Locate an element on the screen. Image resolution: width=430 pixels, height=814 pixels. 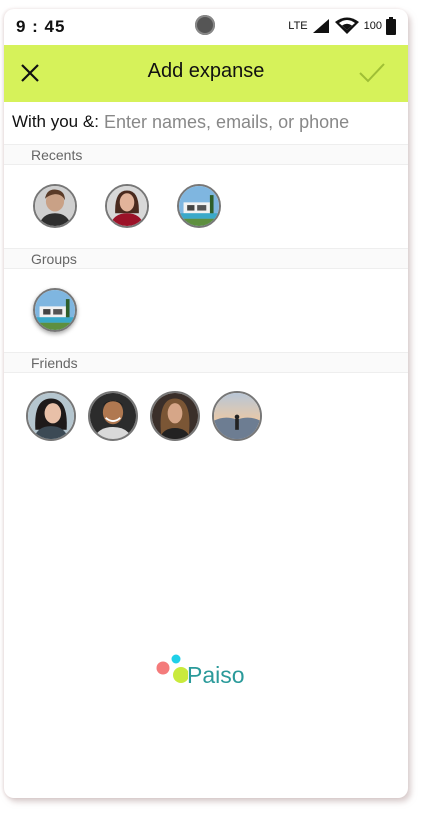
battery-level: 100 is located at coordinates (372, 26).